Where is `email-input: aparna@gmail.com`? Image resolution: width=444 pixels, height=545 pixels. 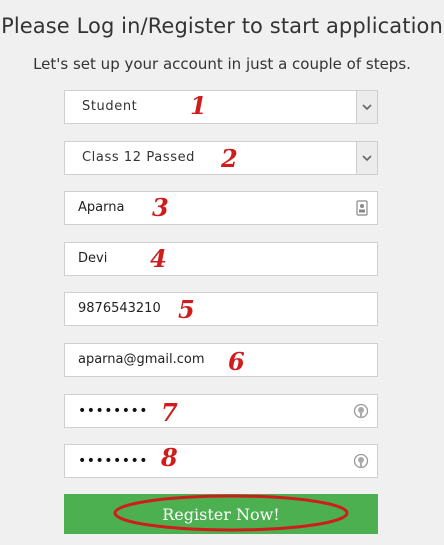 email-input: aparna@gmail.com is located at coordinates (221, 360).